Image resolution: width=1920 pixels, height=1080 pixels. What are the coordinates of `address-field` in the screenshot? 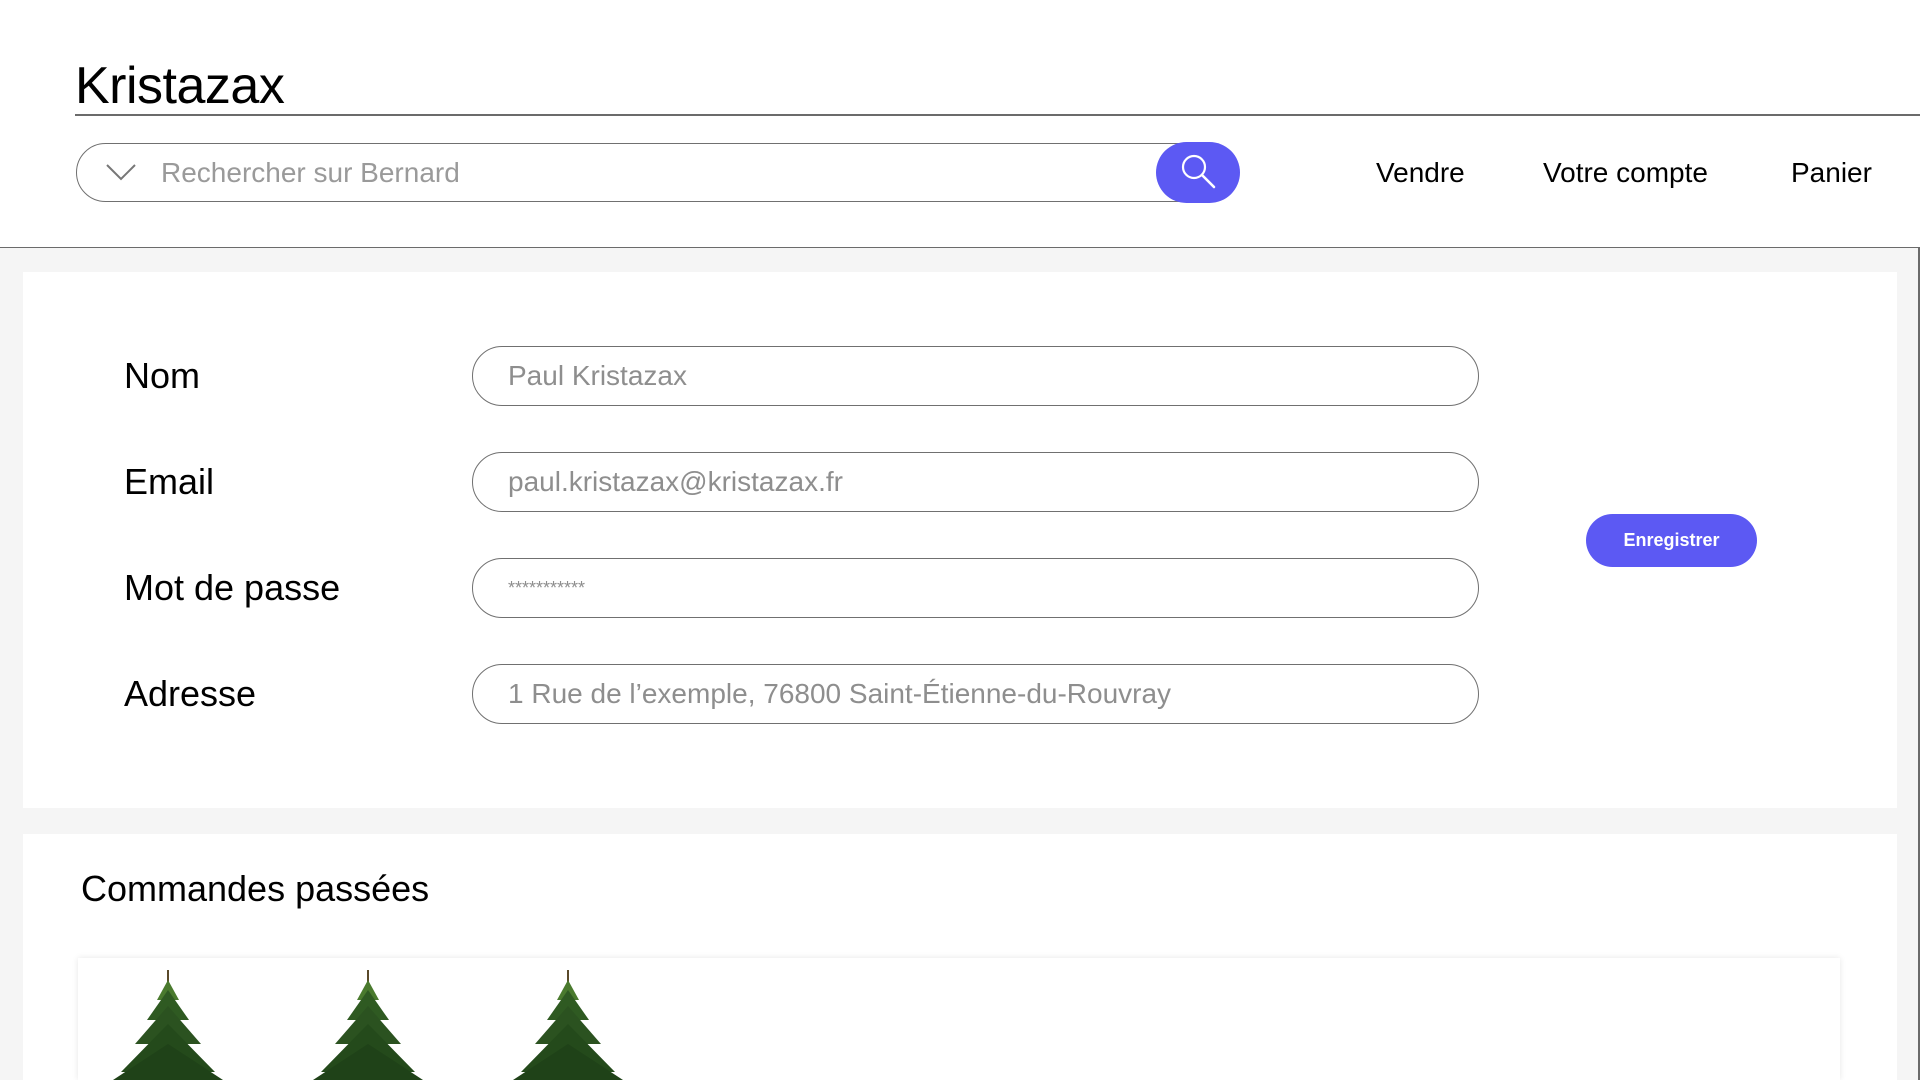 It's located at (975, 694).